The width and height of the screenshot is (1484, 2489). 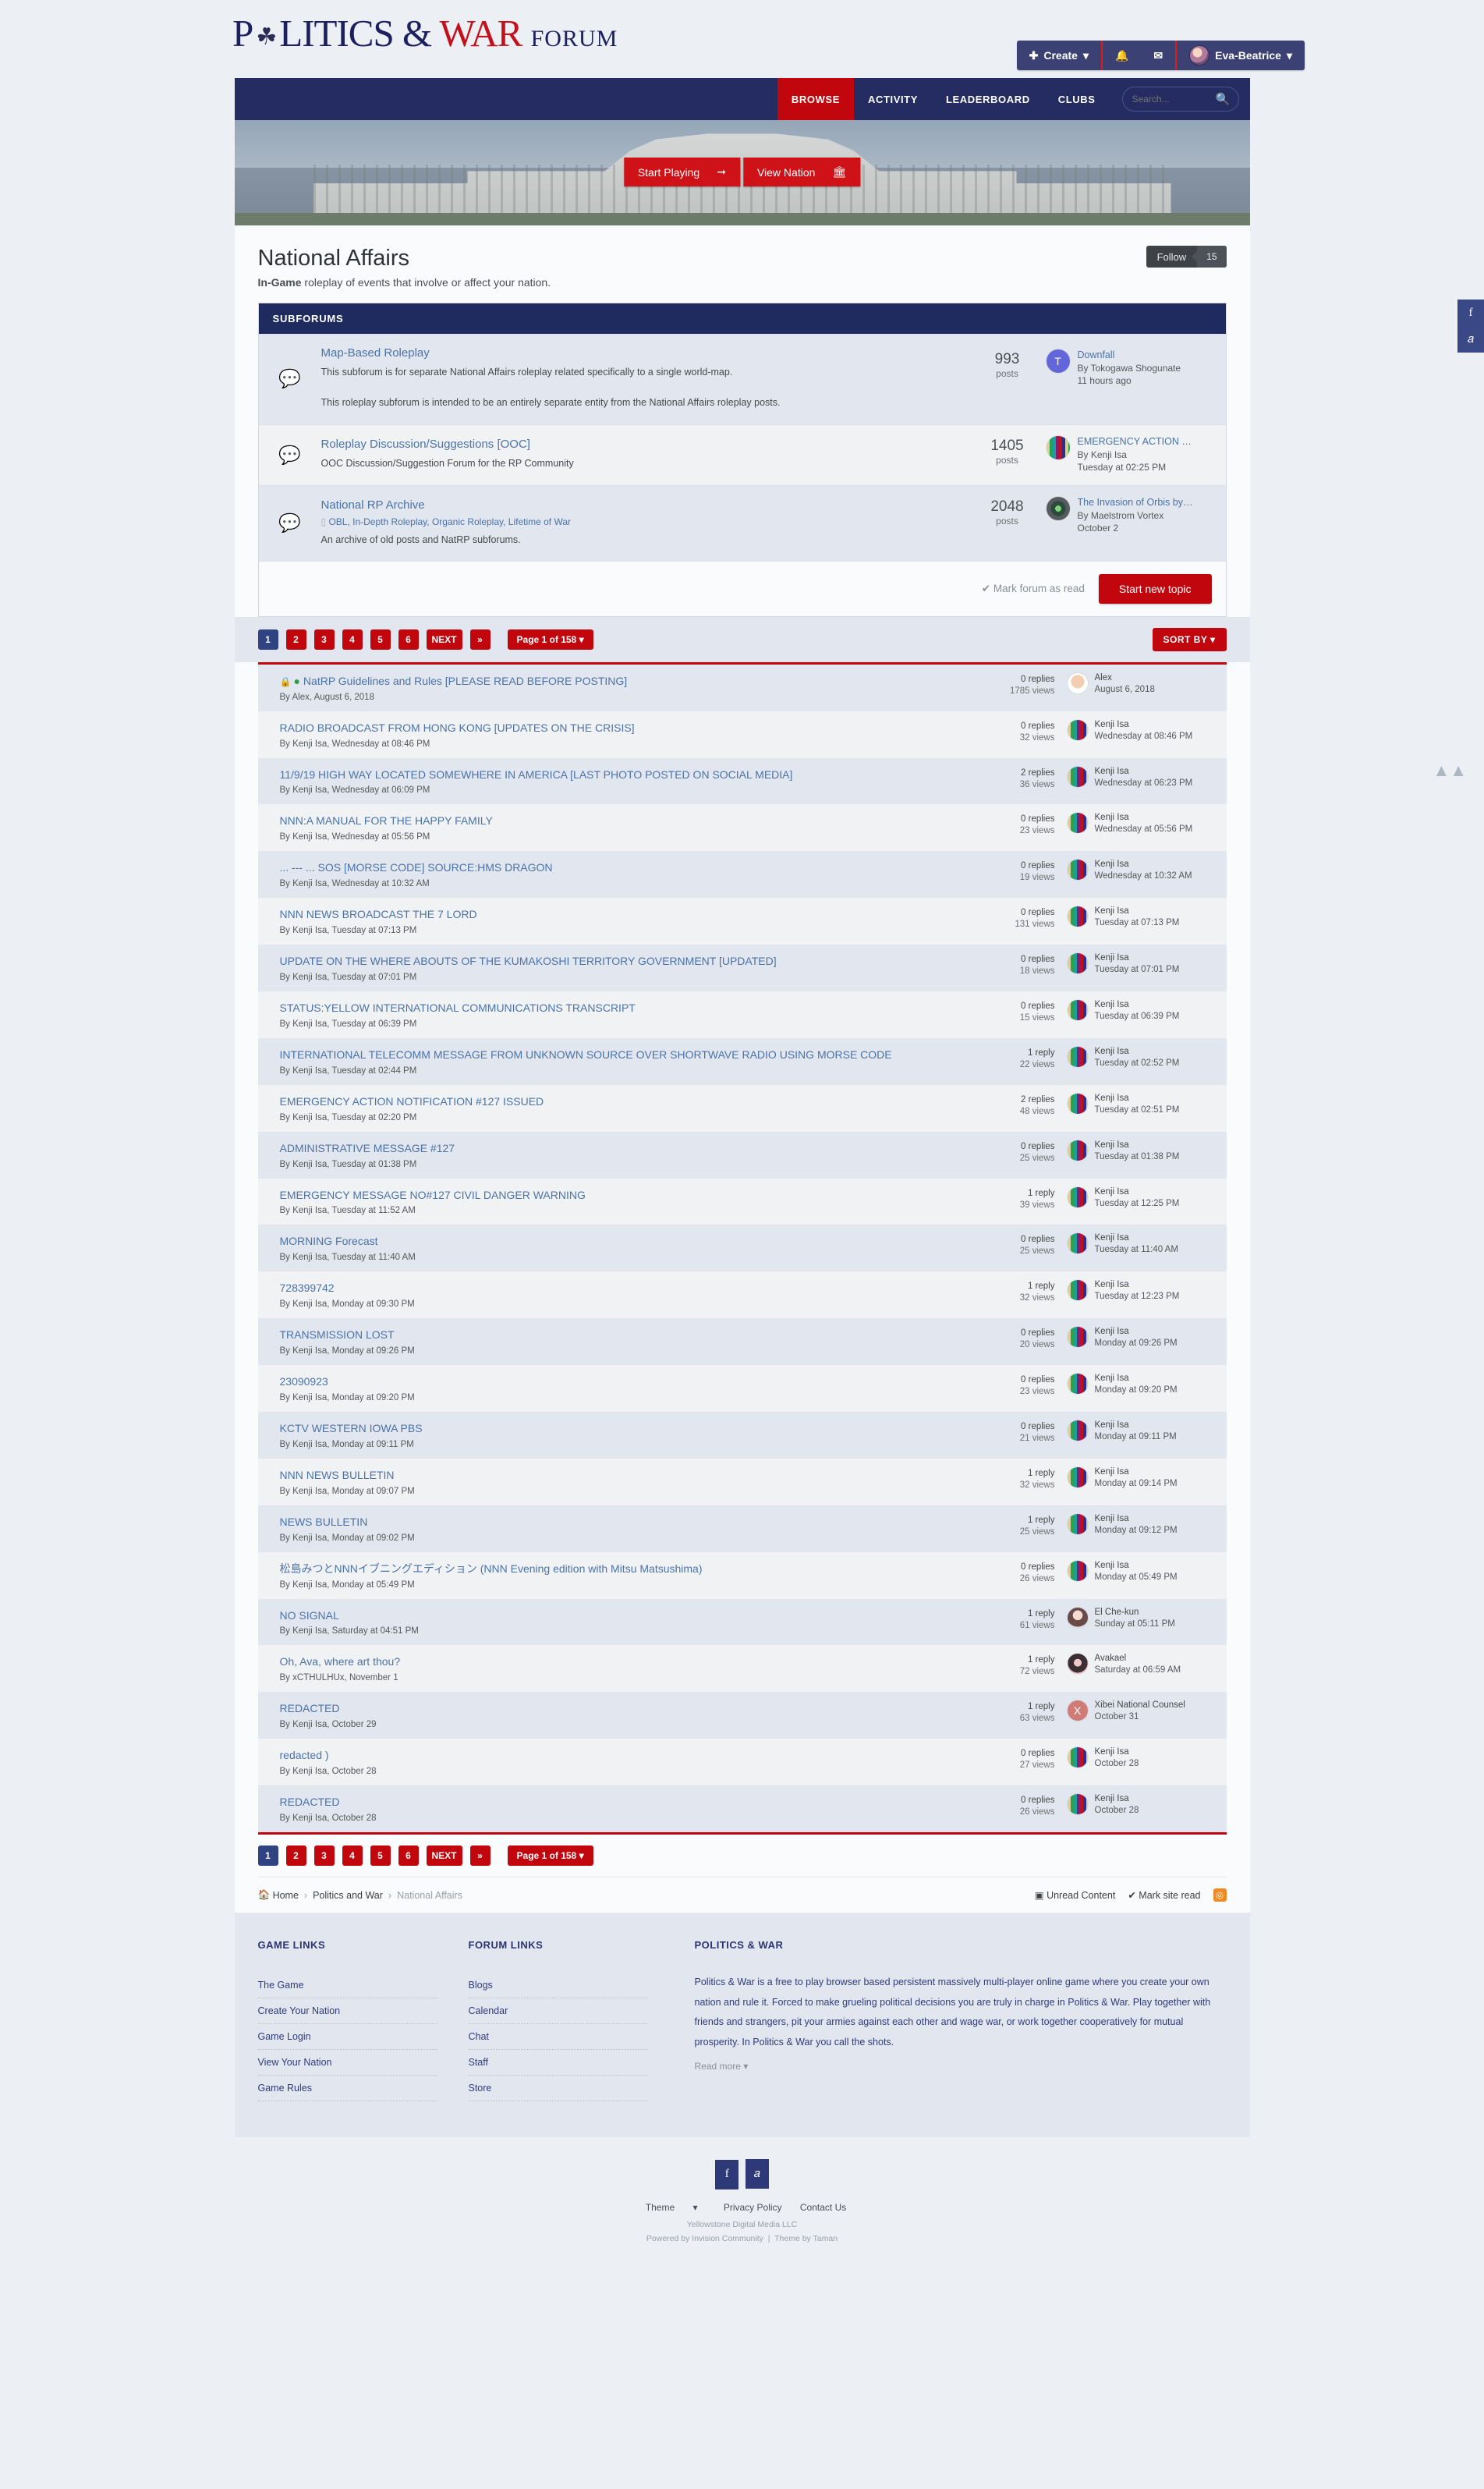 I want to click on sort-by-dropdown: SORT BY ▾, so click(x=1189, y=639).